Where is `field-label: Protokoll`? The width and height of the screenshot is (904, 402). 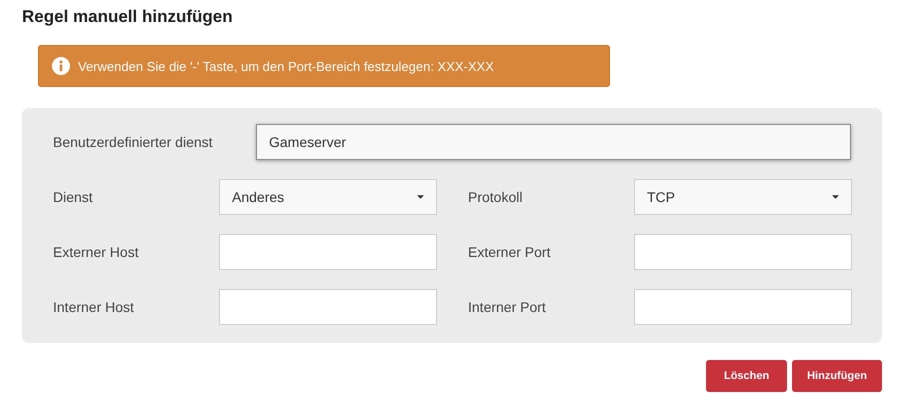 field-label: Protokoll is located at coordinates (496, 197).